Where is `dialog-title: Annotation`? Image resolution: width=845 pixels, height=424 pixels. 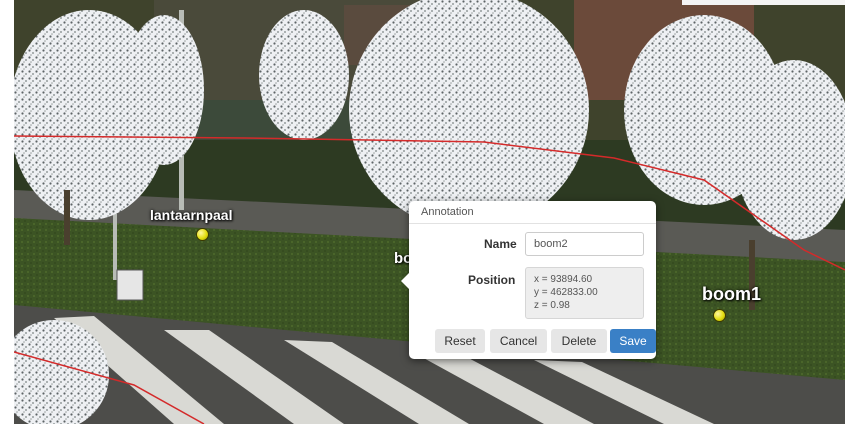 dialog-title: Annotation is located at coordinates (532, 212).